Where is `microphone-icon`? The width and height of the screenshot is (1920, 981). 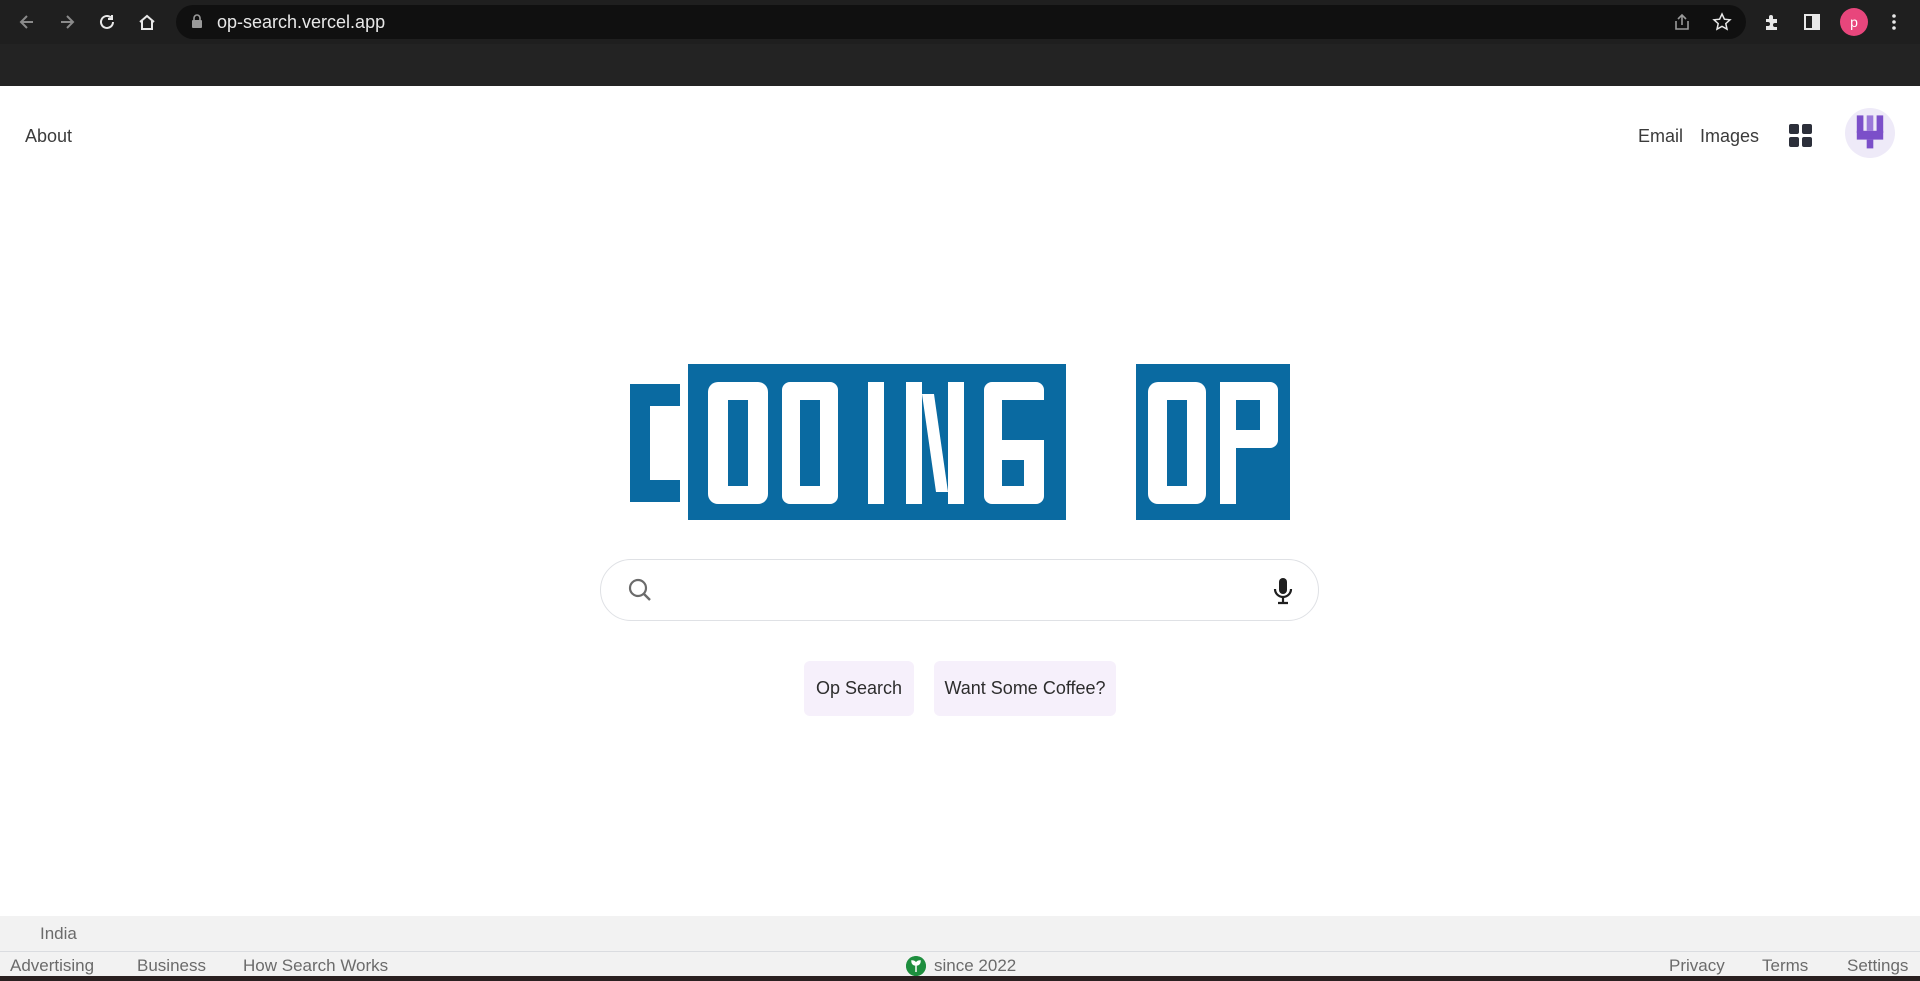 microphone-icon is located at coordinates (1283, 591).